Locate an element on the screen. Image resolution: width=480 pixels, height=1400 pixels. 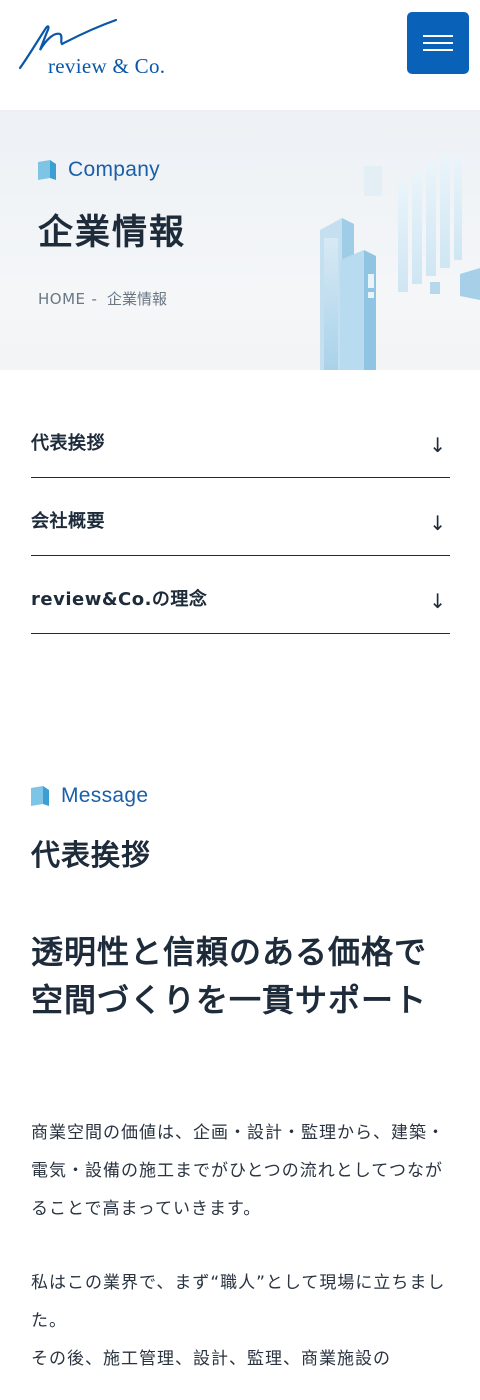
hamburger-line-bottom is located at coordinates (438, 50).